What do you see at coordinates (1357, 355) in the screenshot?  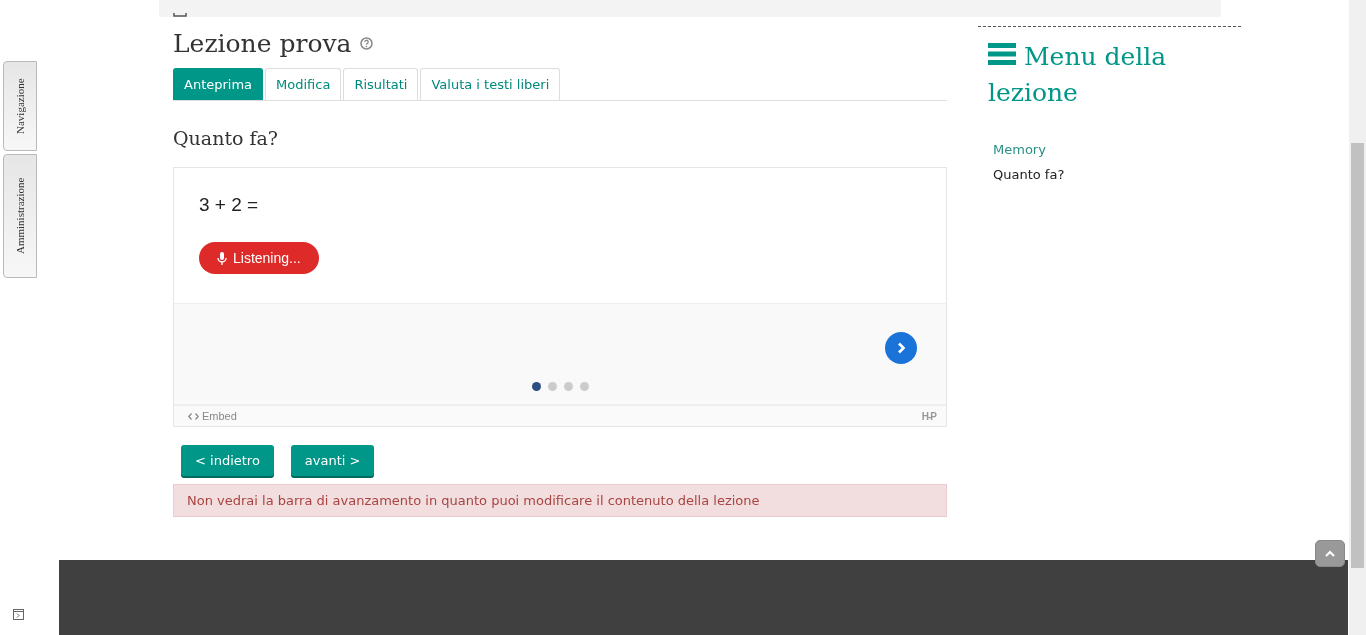 I see `scrollbar-thumb` at bounding box center [1357, 355].